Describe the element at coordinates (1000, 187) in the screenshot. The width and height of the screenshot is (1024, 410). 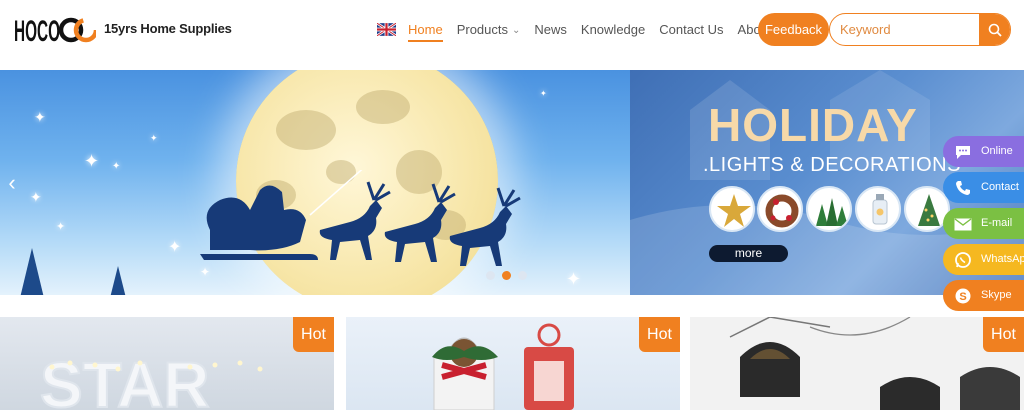
I see `side-contact-label: Contact` at that location.